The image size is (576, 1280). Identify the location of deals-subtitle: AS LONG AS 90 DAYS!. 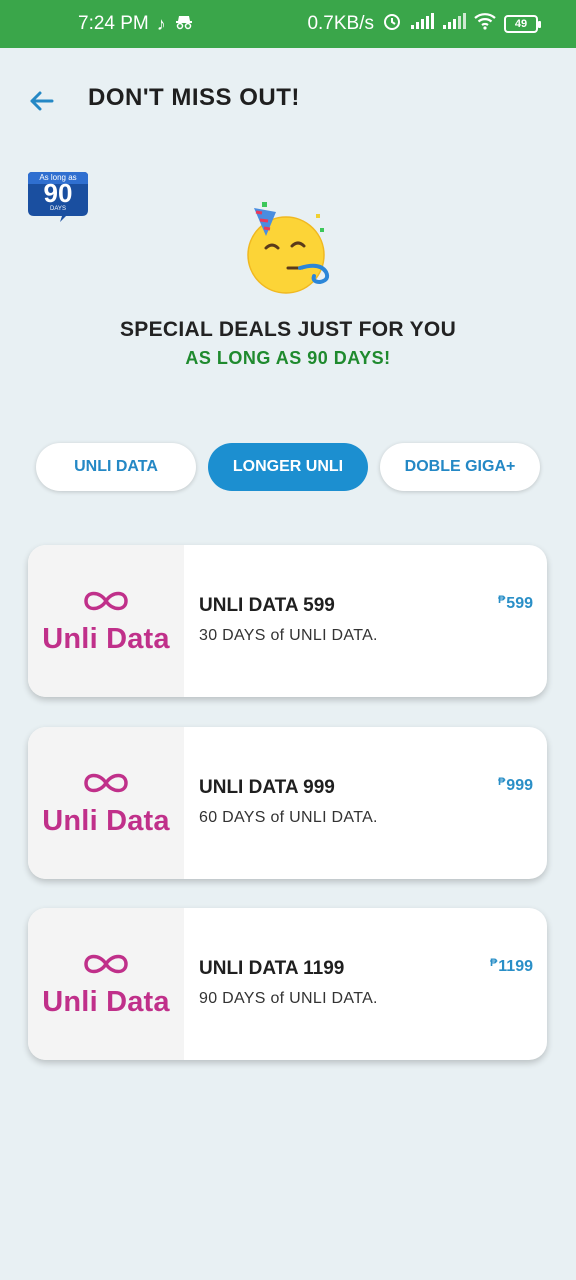
(288, 358).